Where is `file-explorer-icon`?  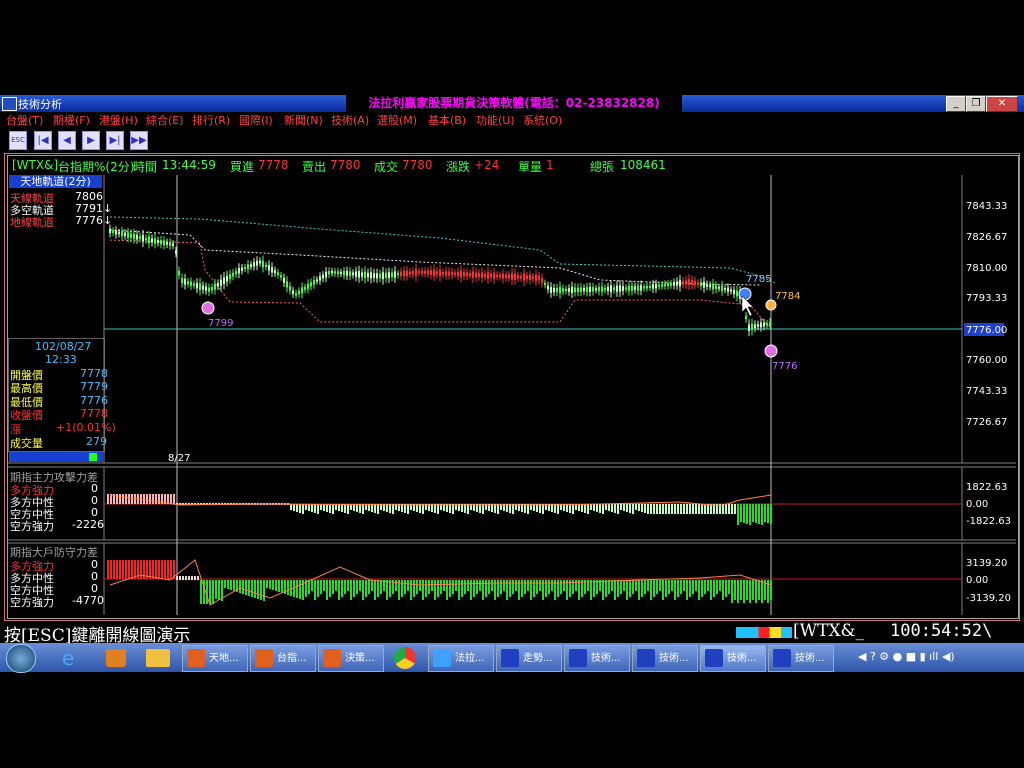 file-explorer-icon is located at coordinates (158, 658).